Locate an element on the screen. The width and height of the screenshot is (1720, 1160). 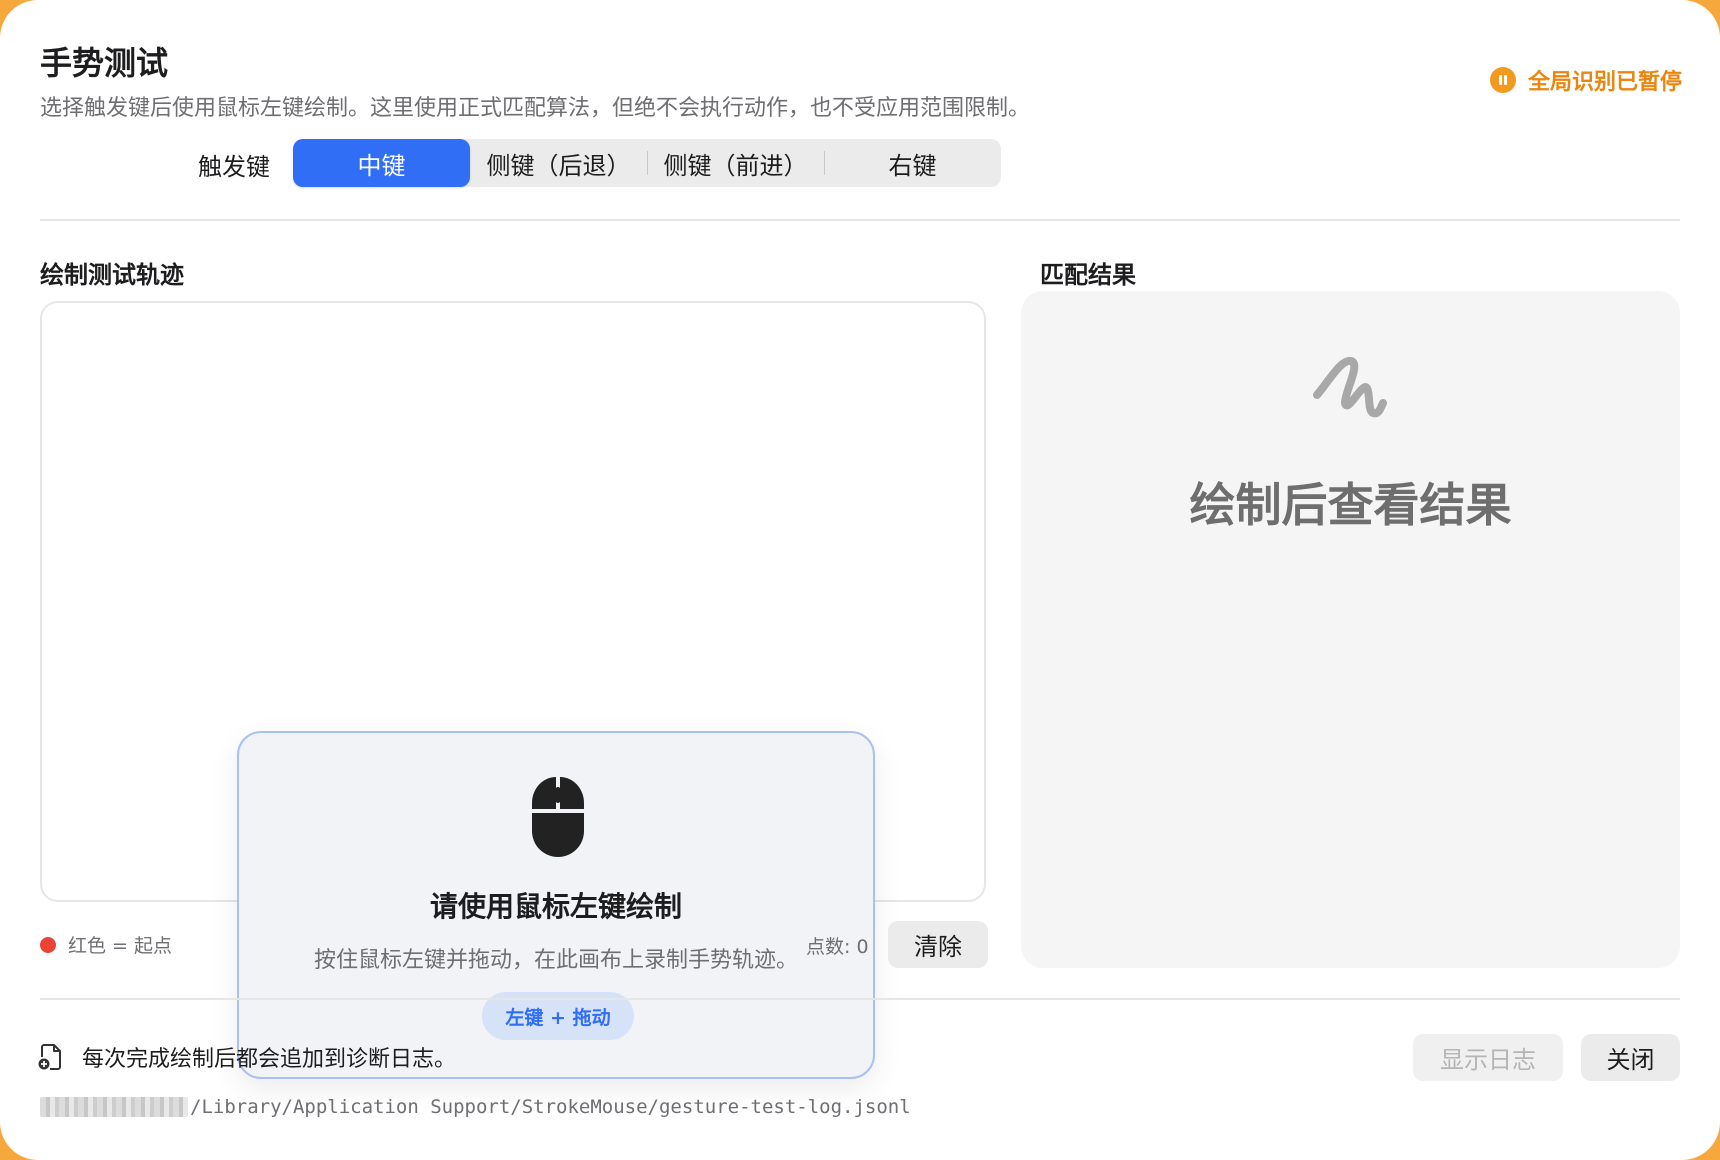
draw-prompt-card: 请使用鼠标左键绘制 按住鼠标左键并拖动，在此画布上录制手势轨迹。 左键 + 拖动 is located at coordinates (556, 905).